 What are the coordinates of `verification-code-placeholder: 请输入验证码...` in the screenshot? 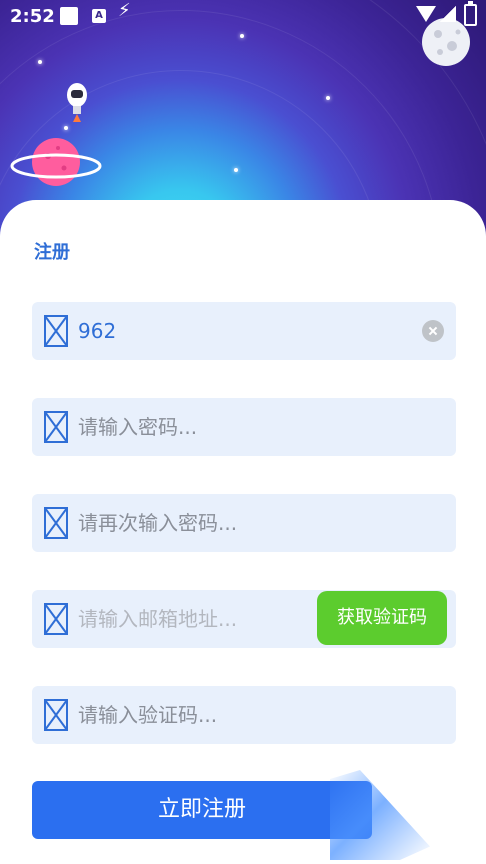 It's located at (147, 715).